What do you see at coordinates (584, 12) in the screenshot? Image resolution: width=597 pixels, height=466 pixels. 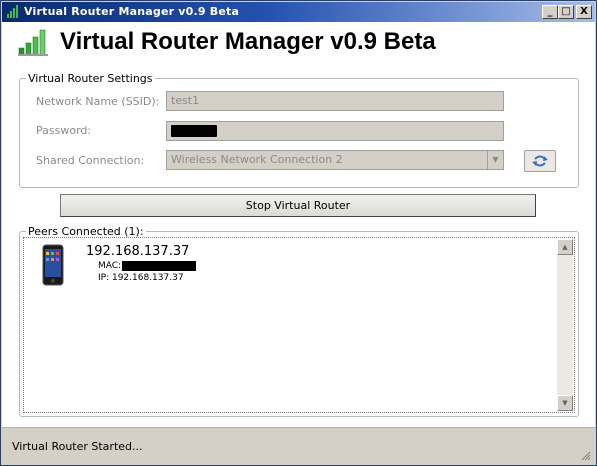 I see `close-button: X` at bounding box center [584, 12].